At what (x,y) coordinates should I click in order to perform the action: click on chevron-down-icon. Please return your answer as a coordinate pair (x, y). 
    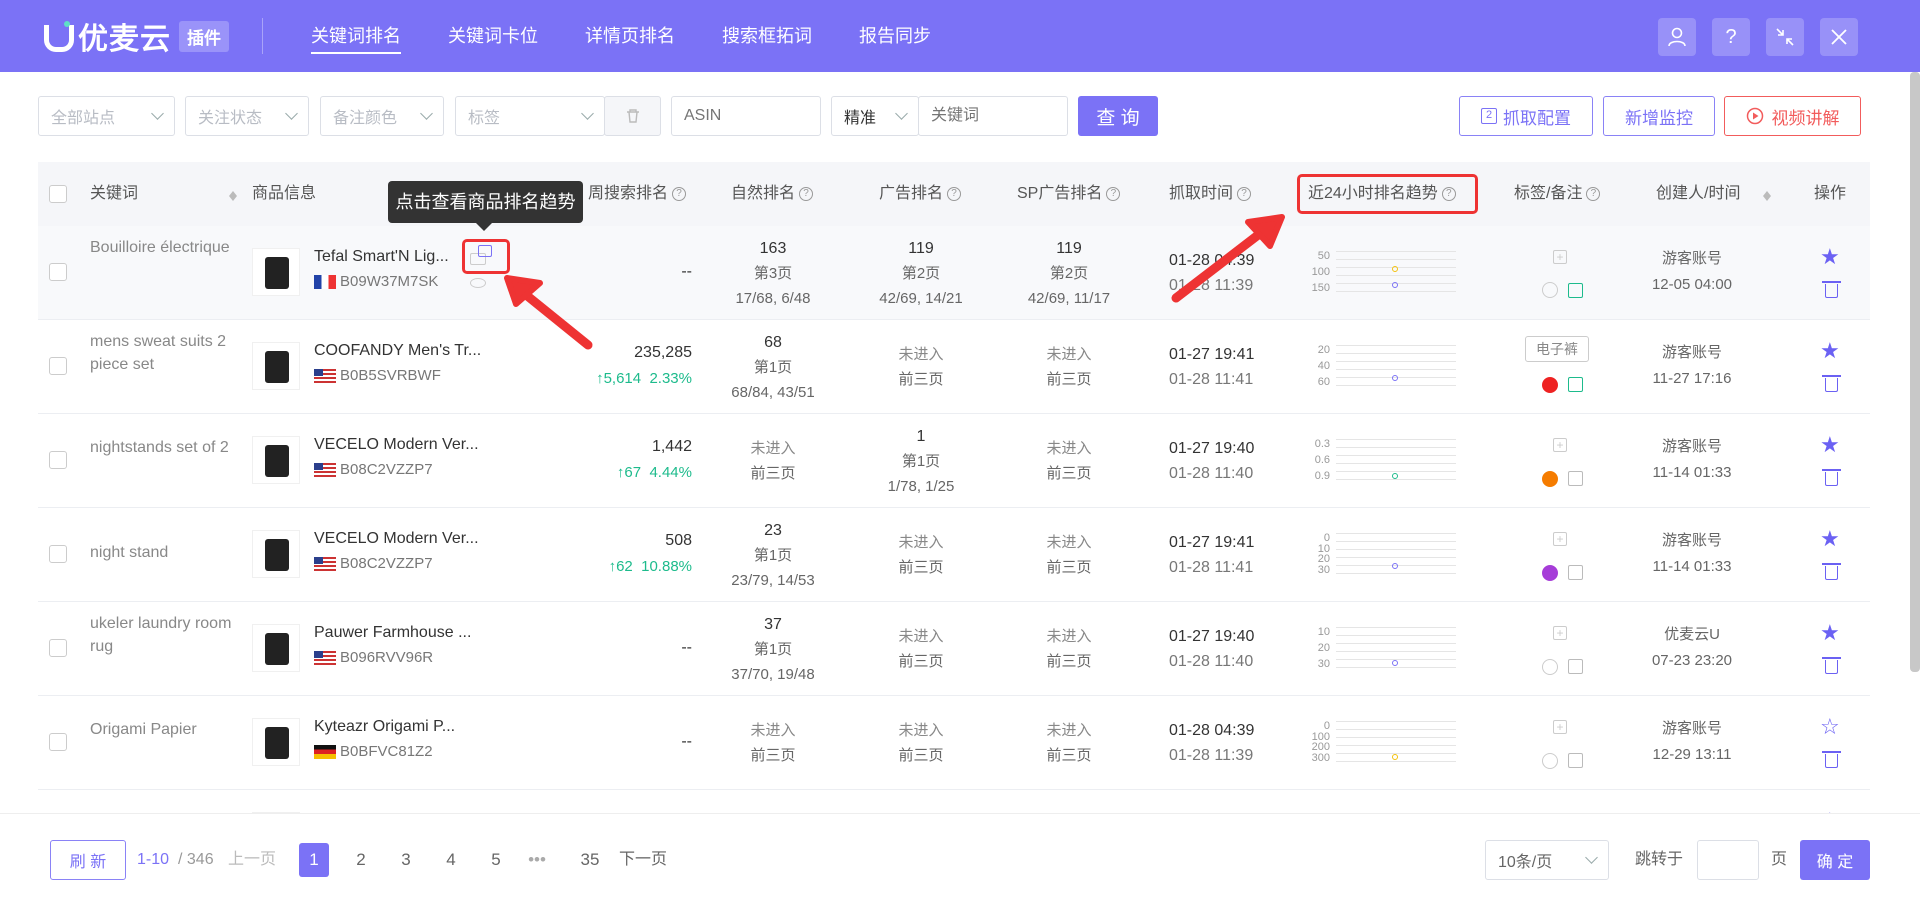
    Looking at the image, I should click on (1591, 857).